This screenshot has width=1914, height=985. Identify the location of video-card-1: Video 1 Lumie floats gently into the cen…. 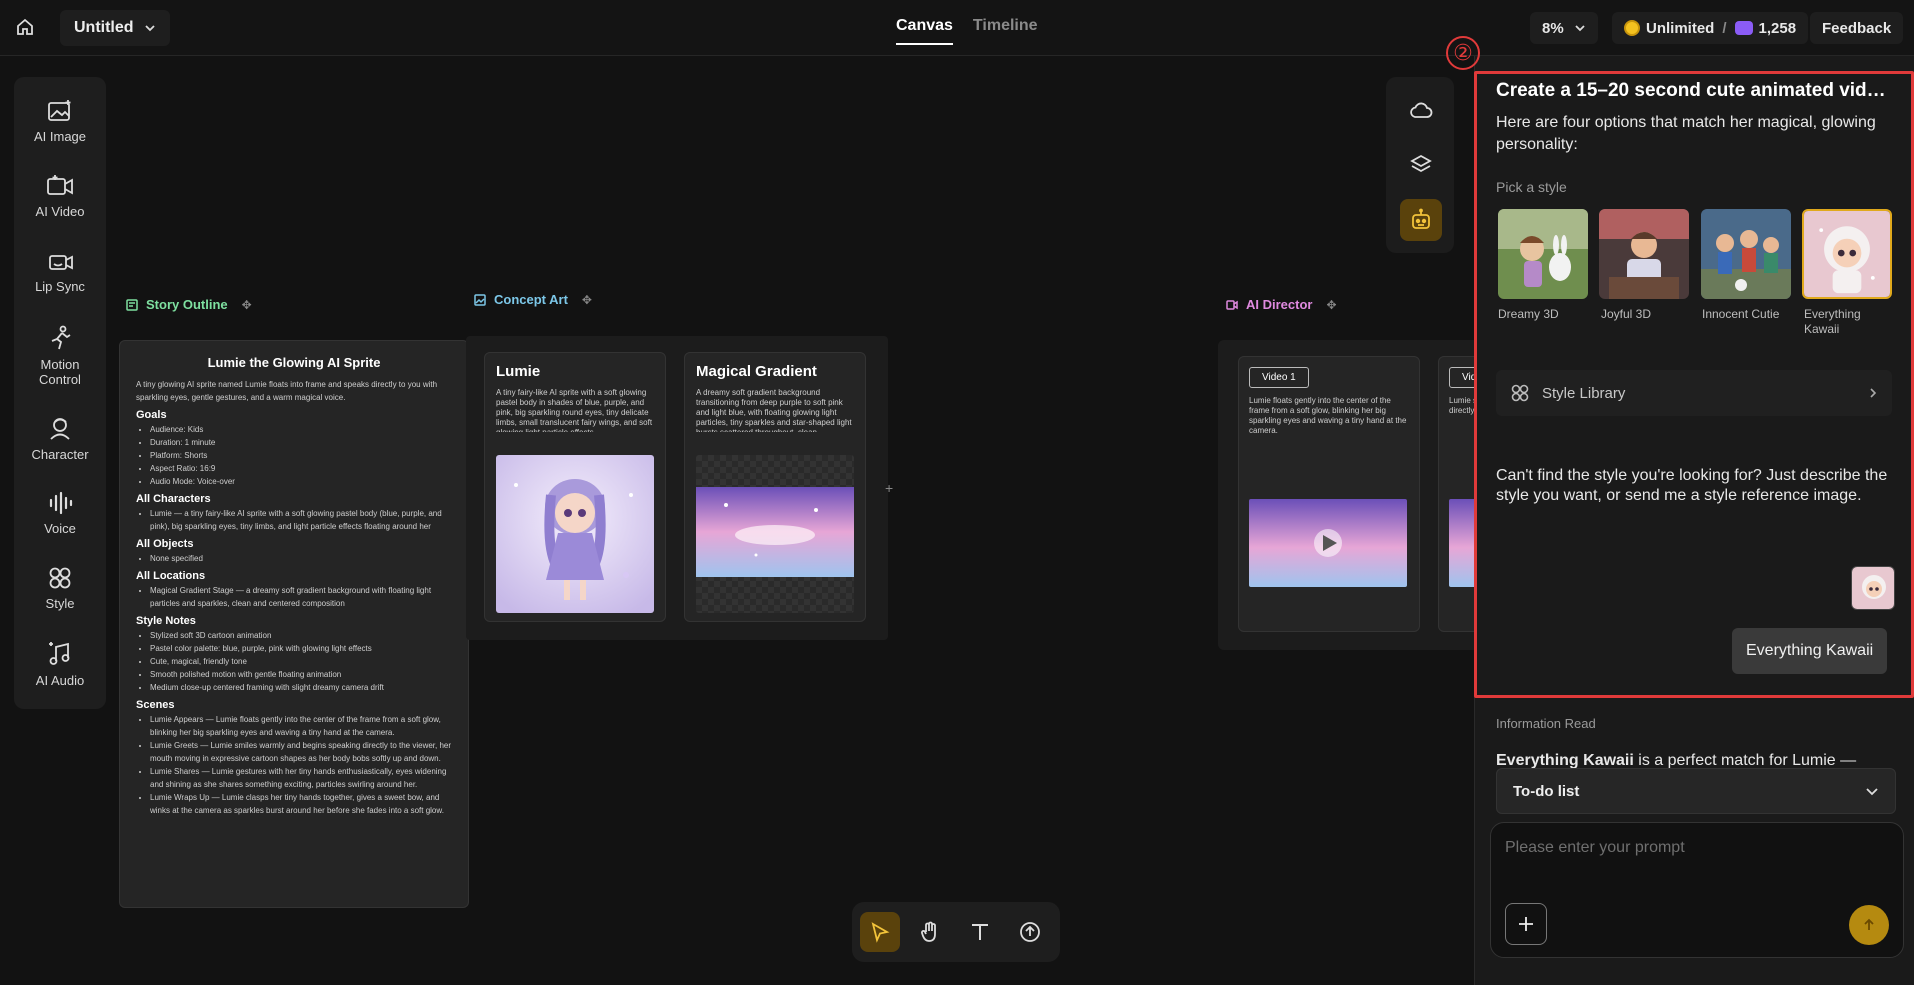
(1329, 494).